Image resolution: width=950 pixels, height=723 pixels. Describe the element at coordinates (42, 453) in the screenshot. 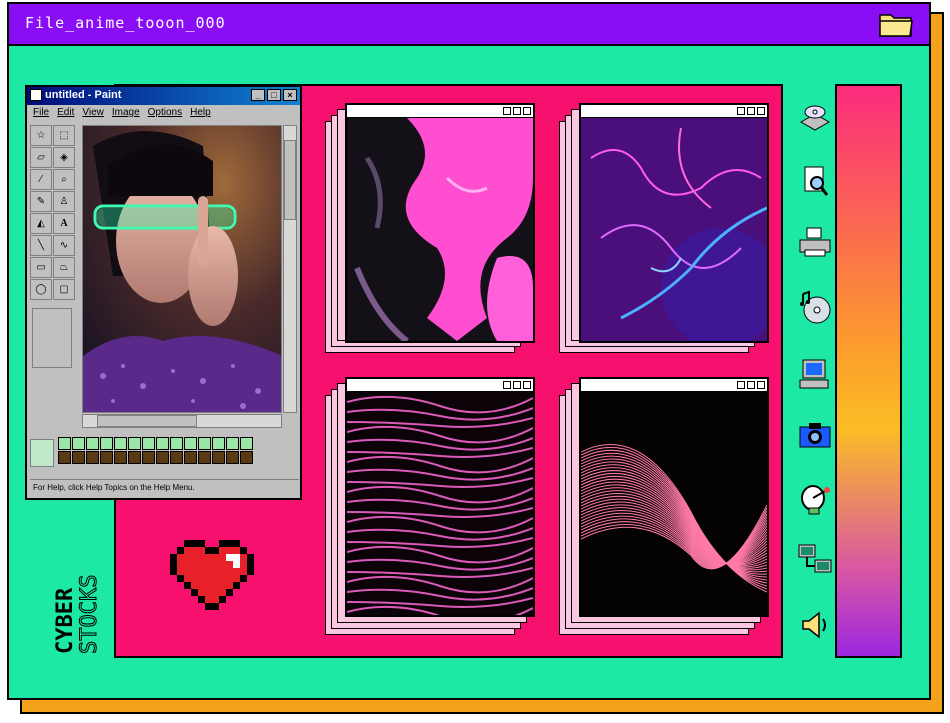

I see `current-color-swatch` at that location.